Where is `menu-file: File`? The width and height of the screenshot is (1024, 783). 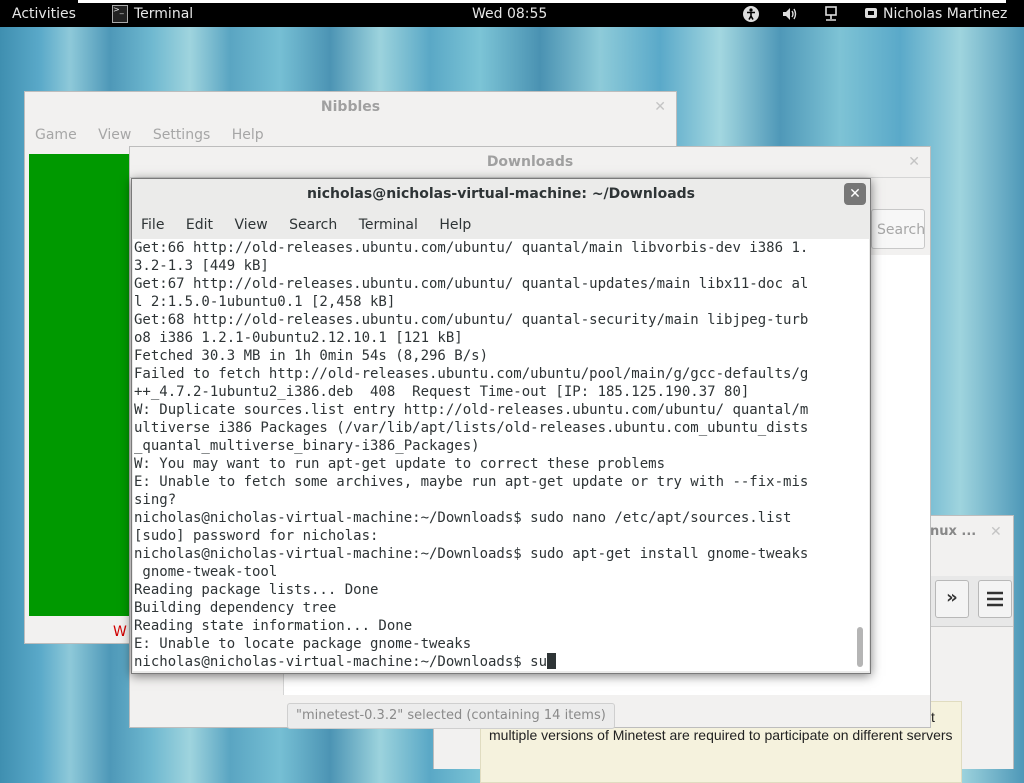 menu-file: File is located at coordinates (152, 225).